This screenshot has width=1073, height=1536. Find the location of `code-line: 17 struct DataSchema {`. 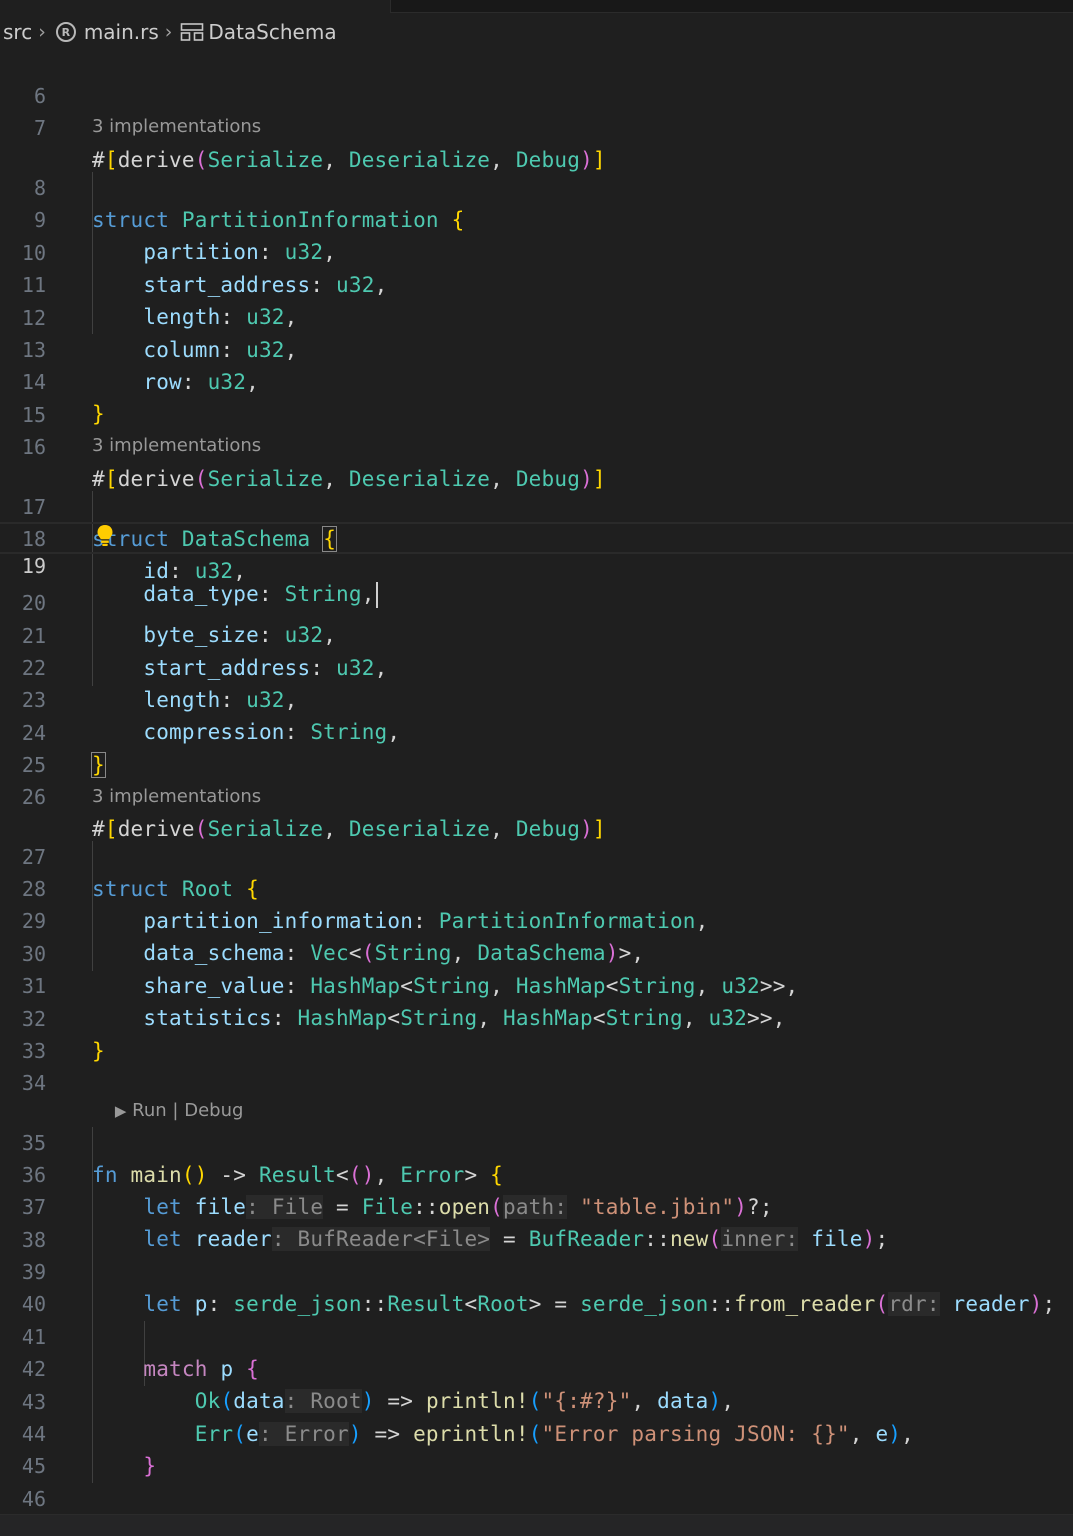

code-line: 17 struct DataSchema { is located at coordinates (536, 505).